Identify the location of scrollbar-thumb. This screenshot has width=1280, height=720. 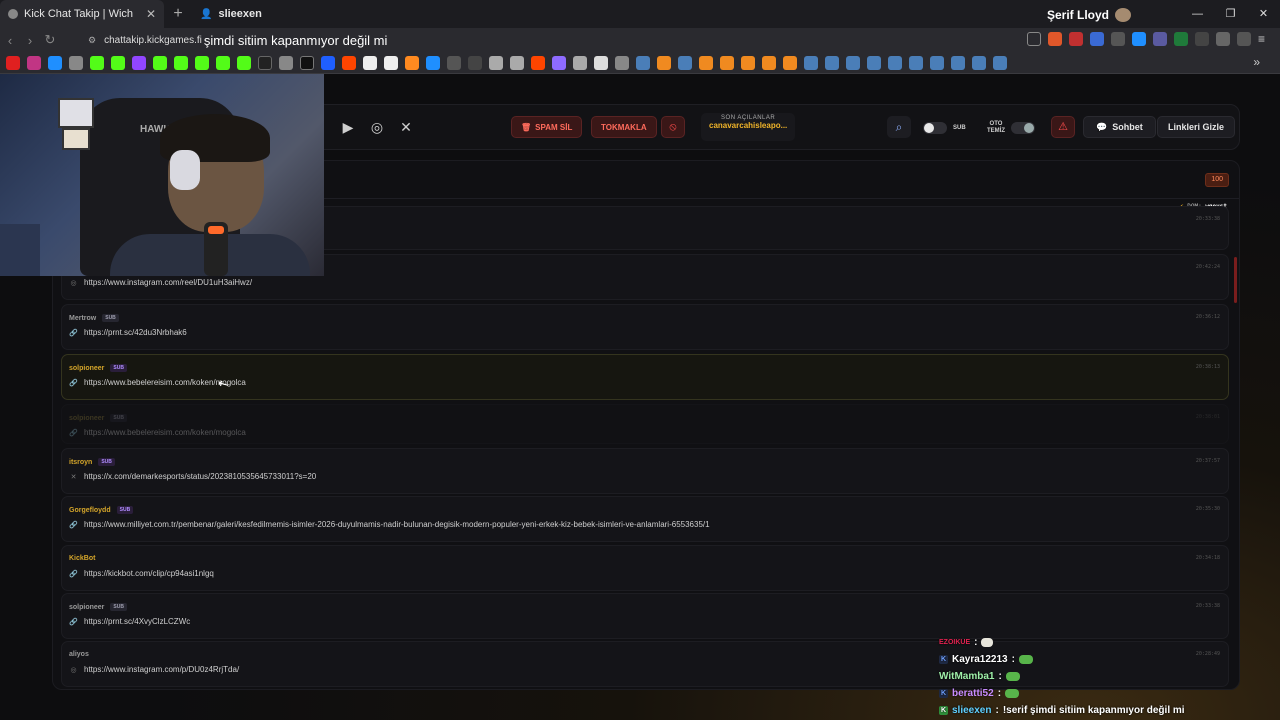
(1235, 280).